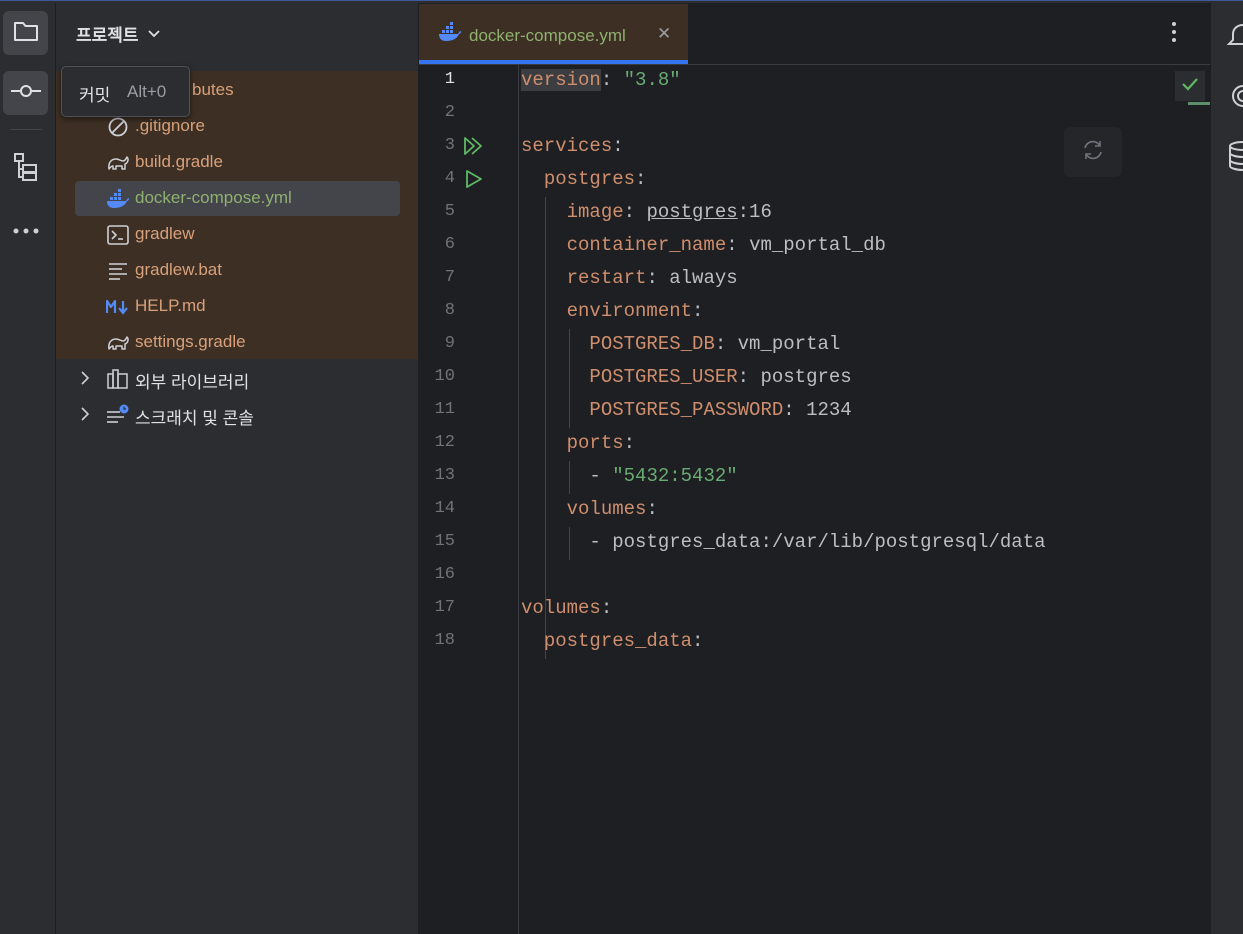 This screenshot has width=1243, height=934. Describe the element at coordinates (444, 409) in the screenshot. I see `line-number: 11` at that location.